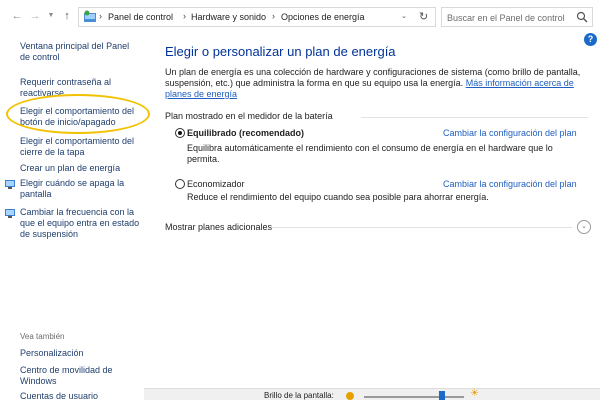 The height and width of the screenshot is (400, 600). What do you see at coordinates (350, 396) in the screenshot?
I see `brightness-low-sun-icon` at bounding box center [350, 396].